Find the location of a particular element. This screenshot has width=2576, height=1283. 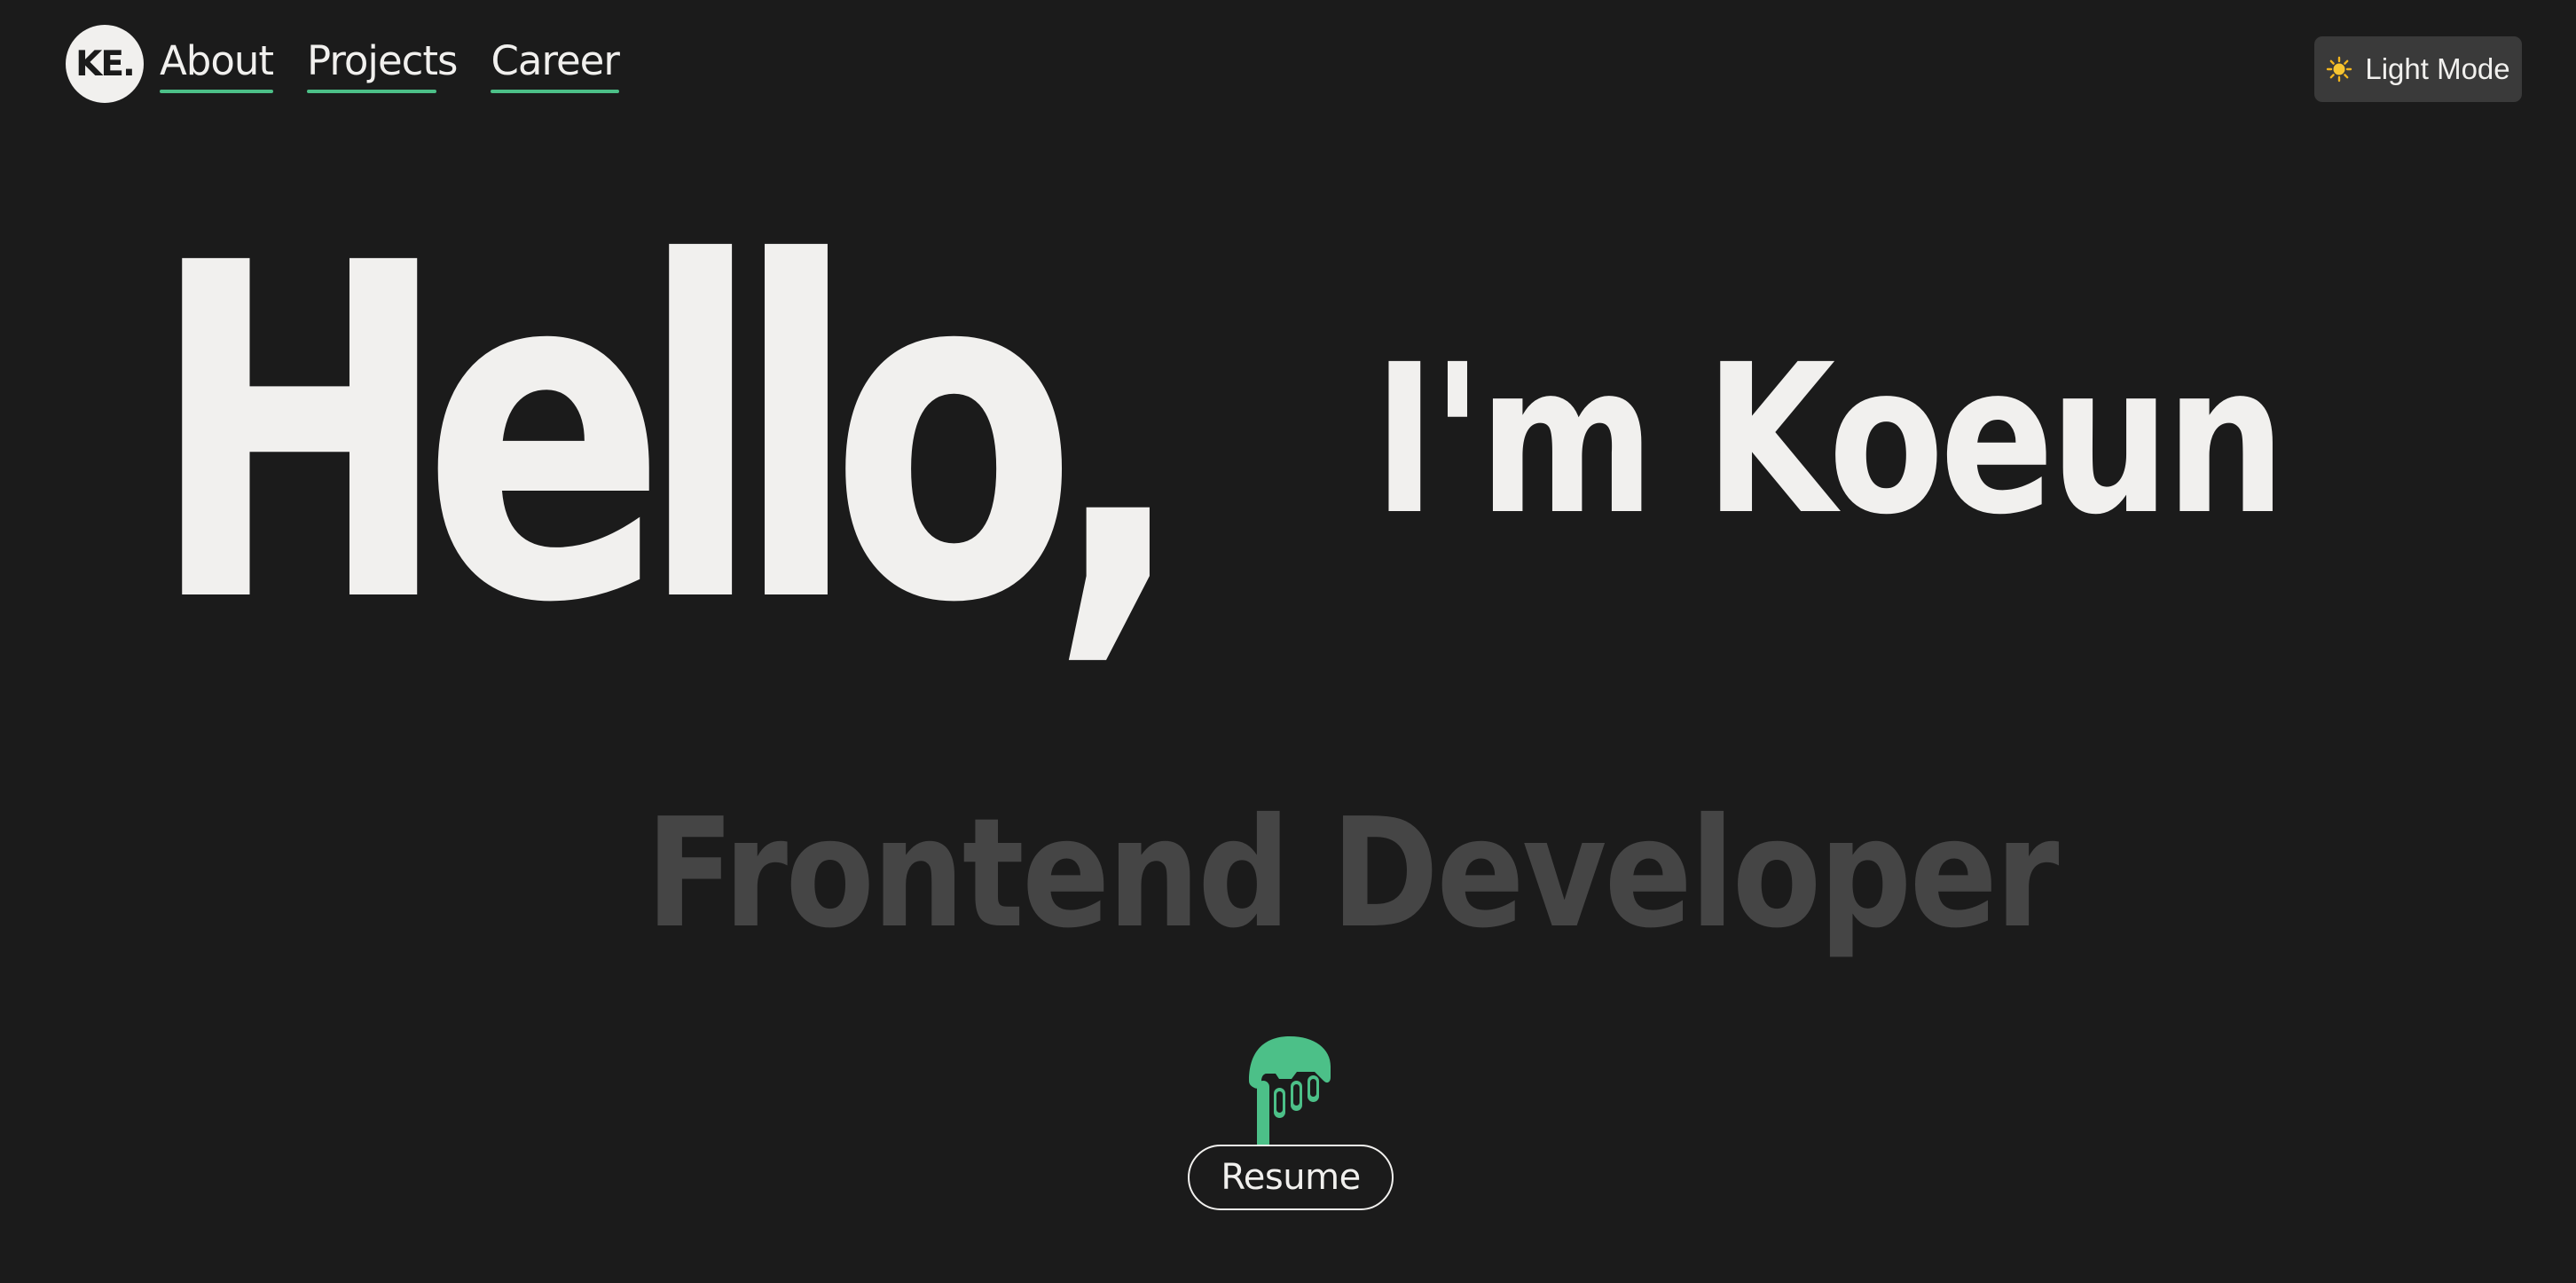

hero-role: Frontend Developer is located at coordinates (1352, 874).